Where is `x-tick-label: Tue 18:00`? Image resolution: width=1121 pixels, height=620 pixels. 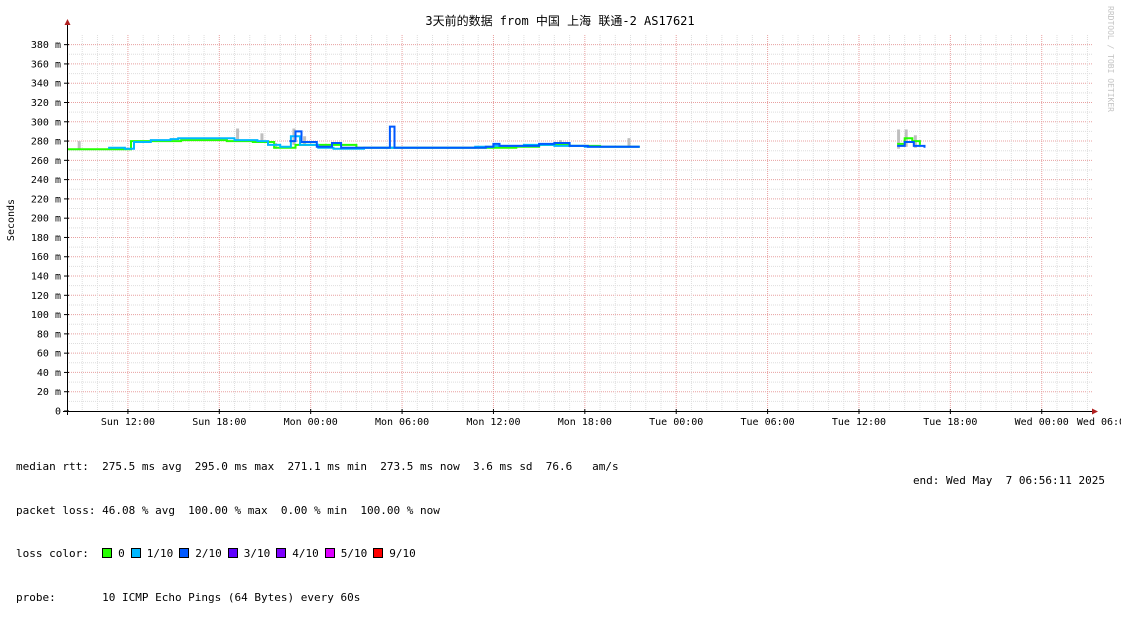
x-tick-label: Tue 18:00 is located at coordinates (950, 422).